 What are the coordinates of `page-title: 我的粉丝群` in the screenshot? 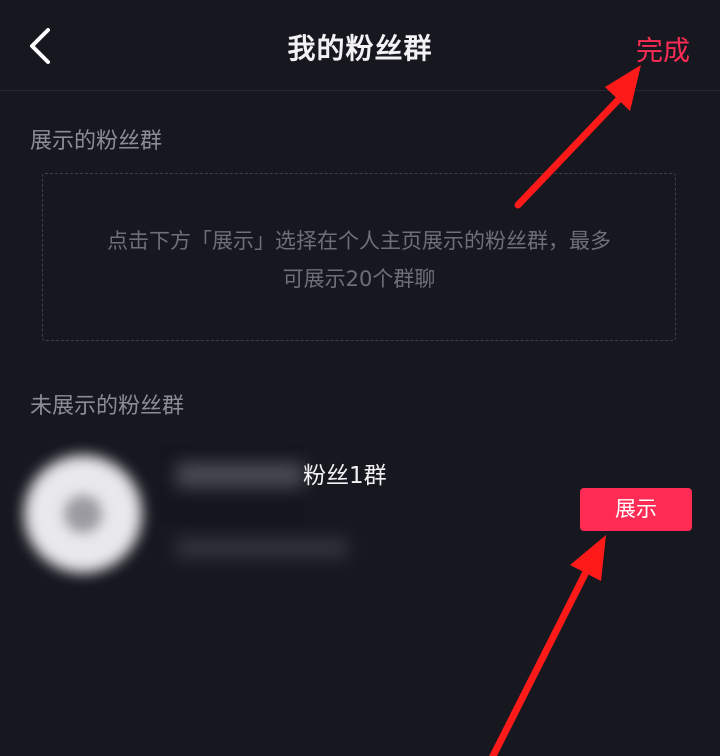 It's located at (360, 48).